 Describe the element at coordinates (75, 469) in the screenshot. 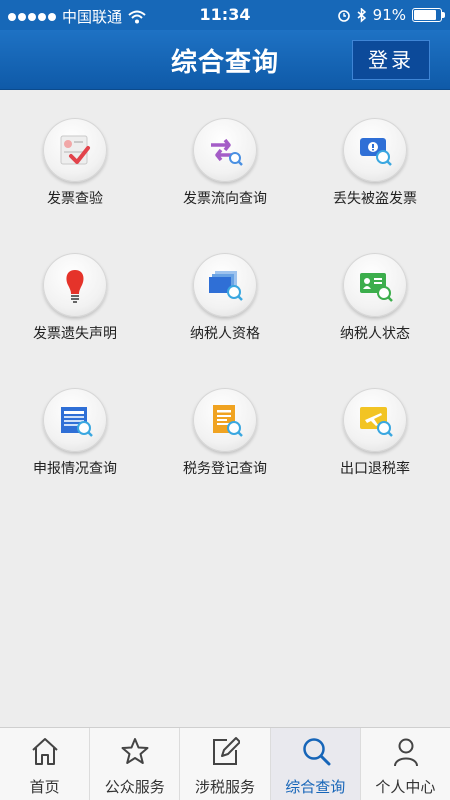

I see `menu-item-label: 申报情况查询` at that location.